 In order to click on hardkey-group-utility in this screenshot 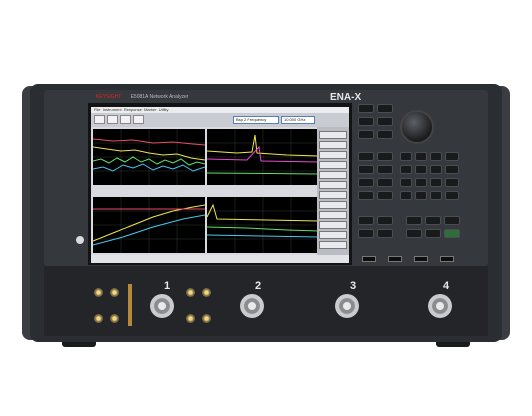, I will do `click(434, 230)`.